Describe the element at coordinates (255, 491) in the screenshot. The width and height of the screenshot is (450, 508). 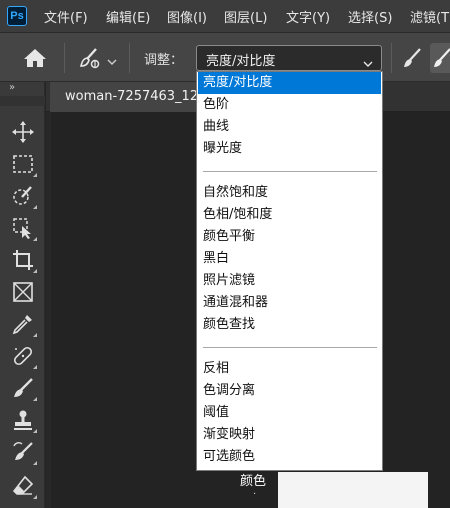
I see `canvas-text-mark: .` at that location.